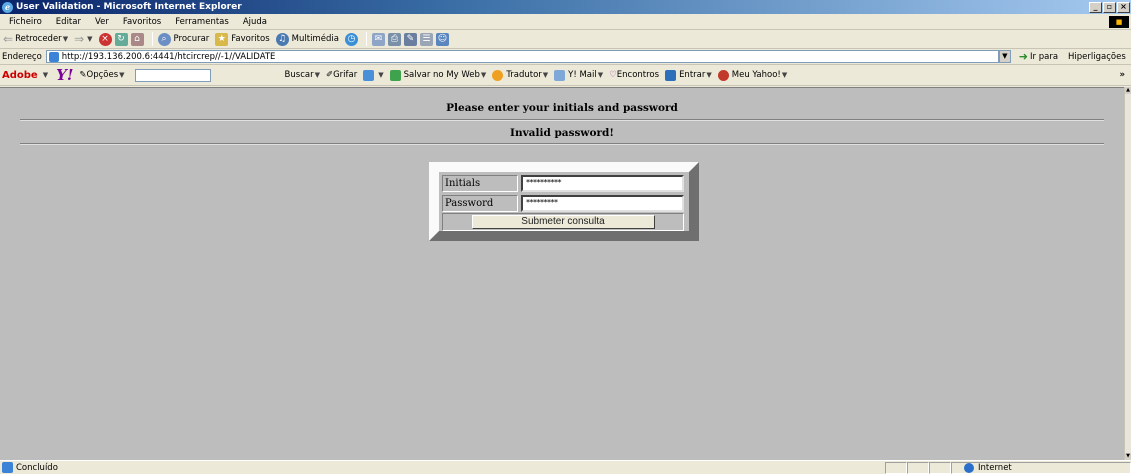 Image resolution: width=1131 pixels, height=474 pixels. Describe the element at coordinates (25, 22) in the screenshot. I see `menu-file: Ficheiro` at that location.